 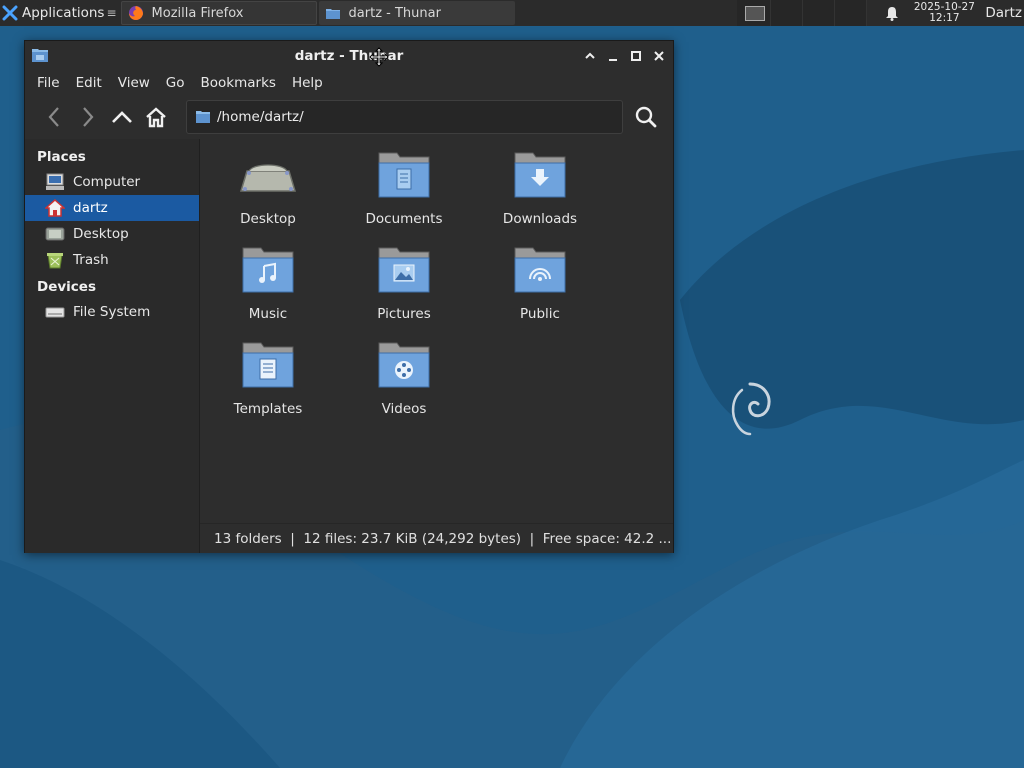 I want to click on file-label: Pictures, so click(x=404, y=314).